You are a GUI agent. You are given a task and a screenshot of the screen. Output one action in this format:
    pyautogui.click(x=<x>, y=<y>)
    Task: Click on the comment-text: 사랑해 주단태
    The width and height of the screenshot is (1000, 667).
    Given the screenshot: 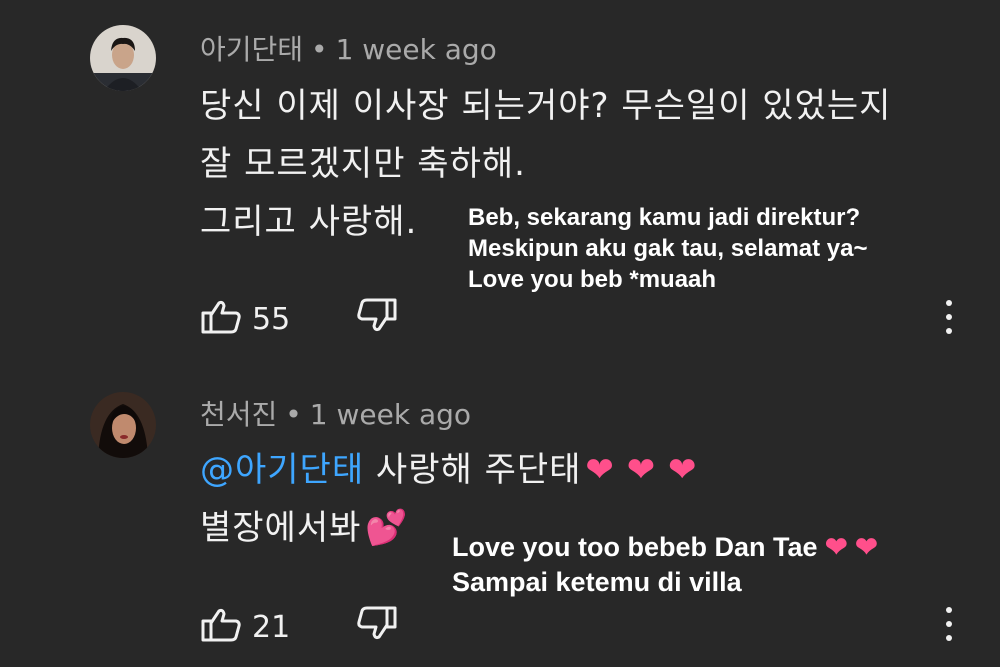 What is the action you would take?
    pyautogui.click(x=473, y=470)
    